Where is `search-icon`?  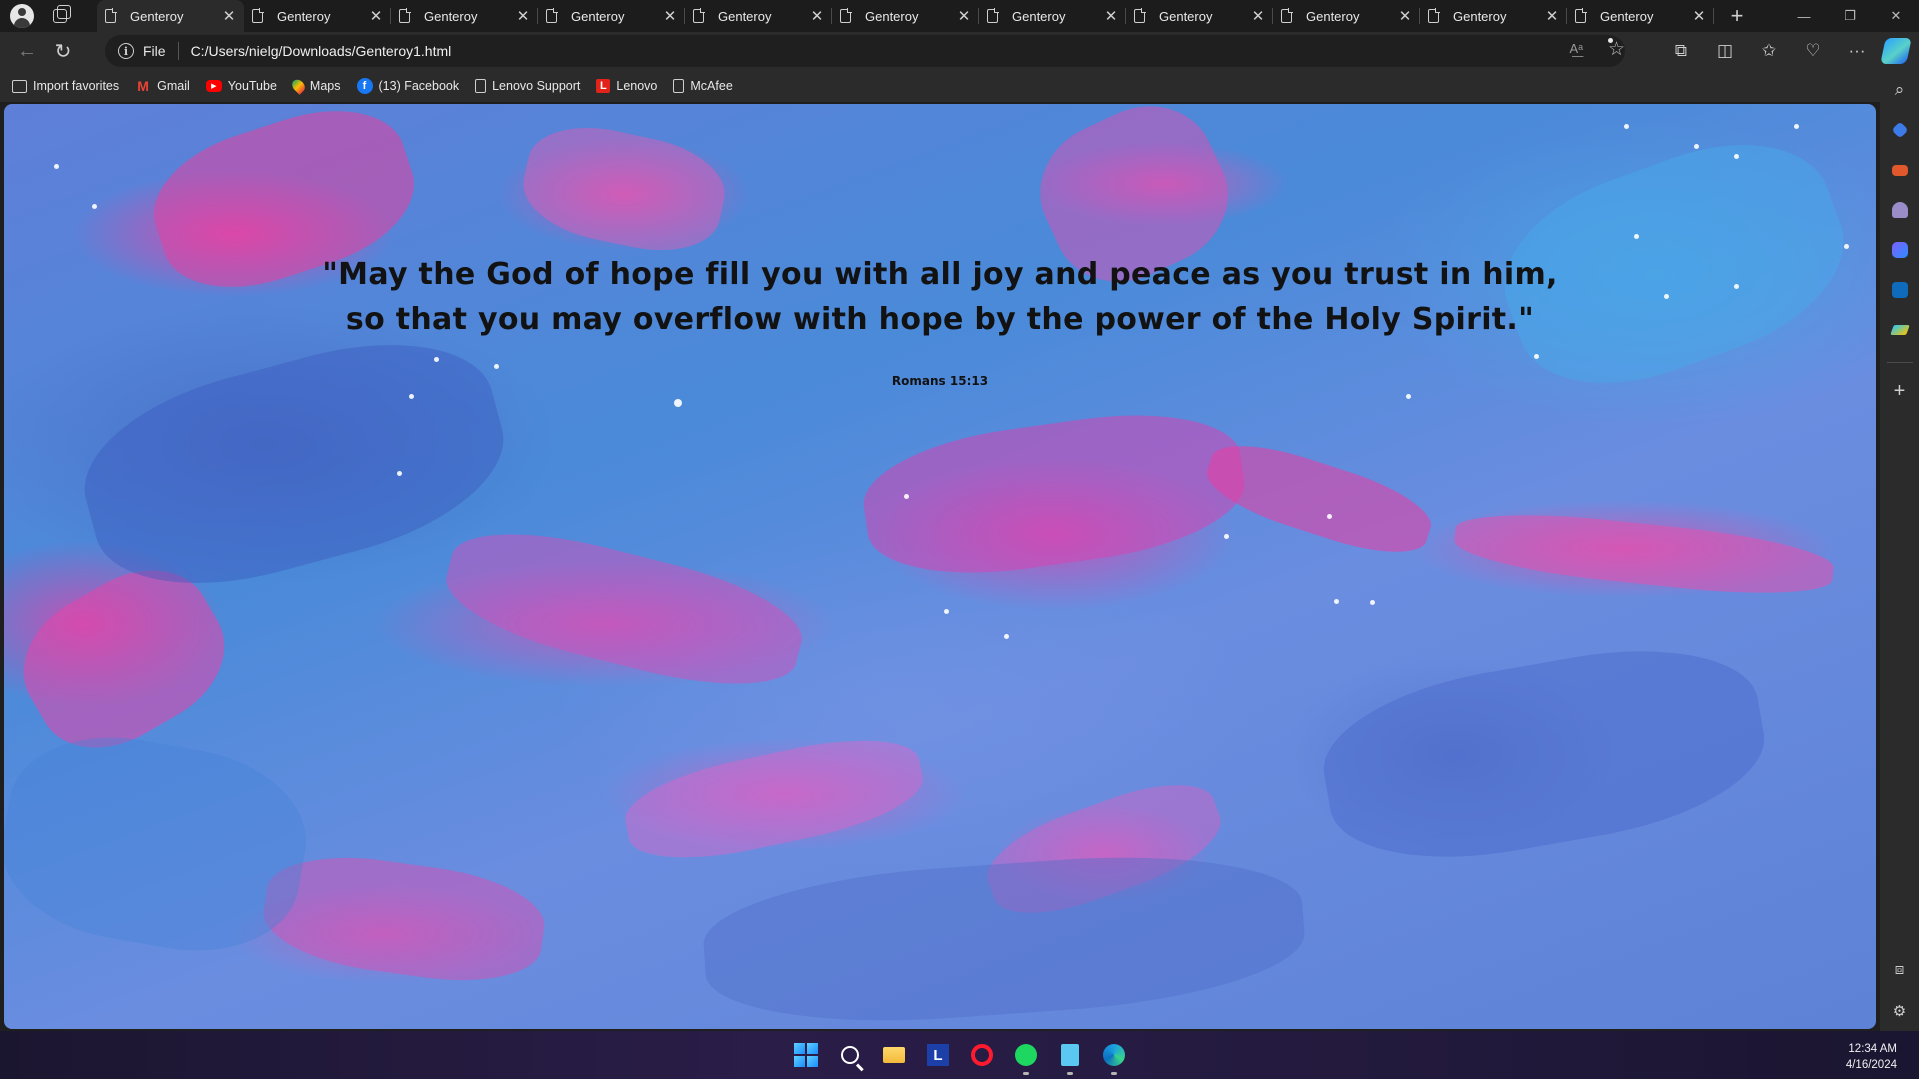 search-icon is located at coordinates (850, 1055).